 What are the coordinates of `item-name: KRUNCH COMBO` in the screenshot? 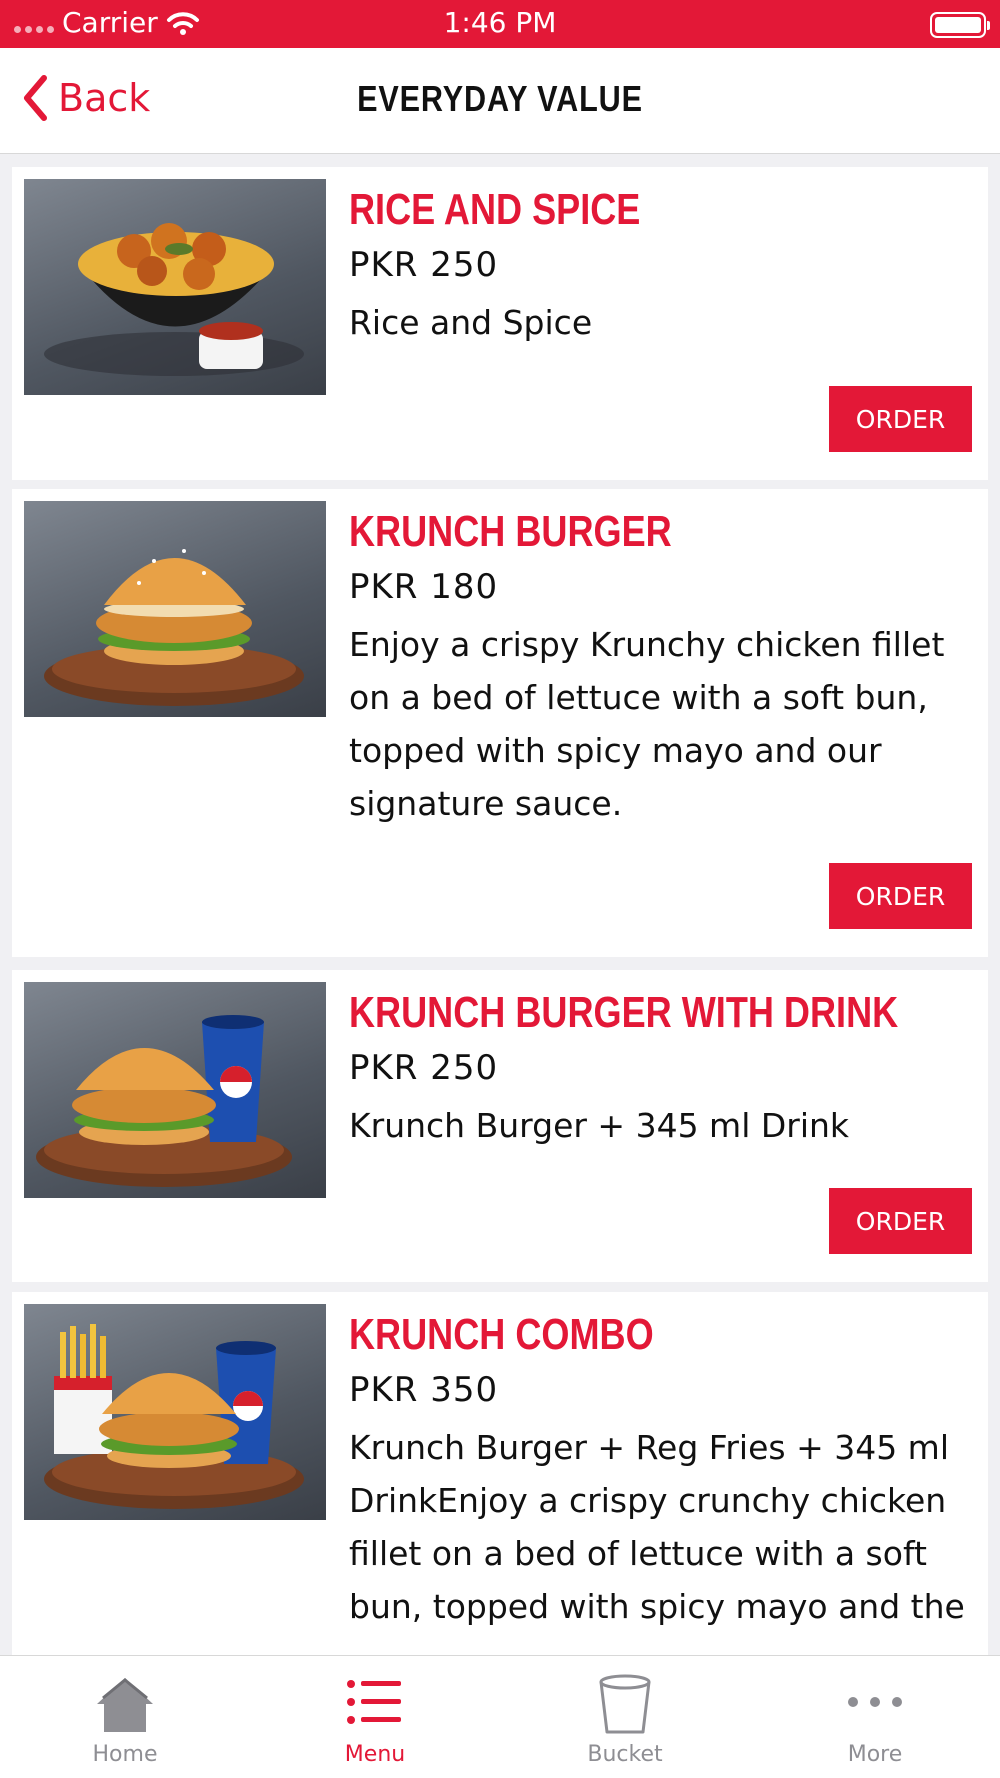 It's located at (501, 1334).